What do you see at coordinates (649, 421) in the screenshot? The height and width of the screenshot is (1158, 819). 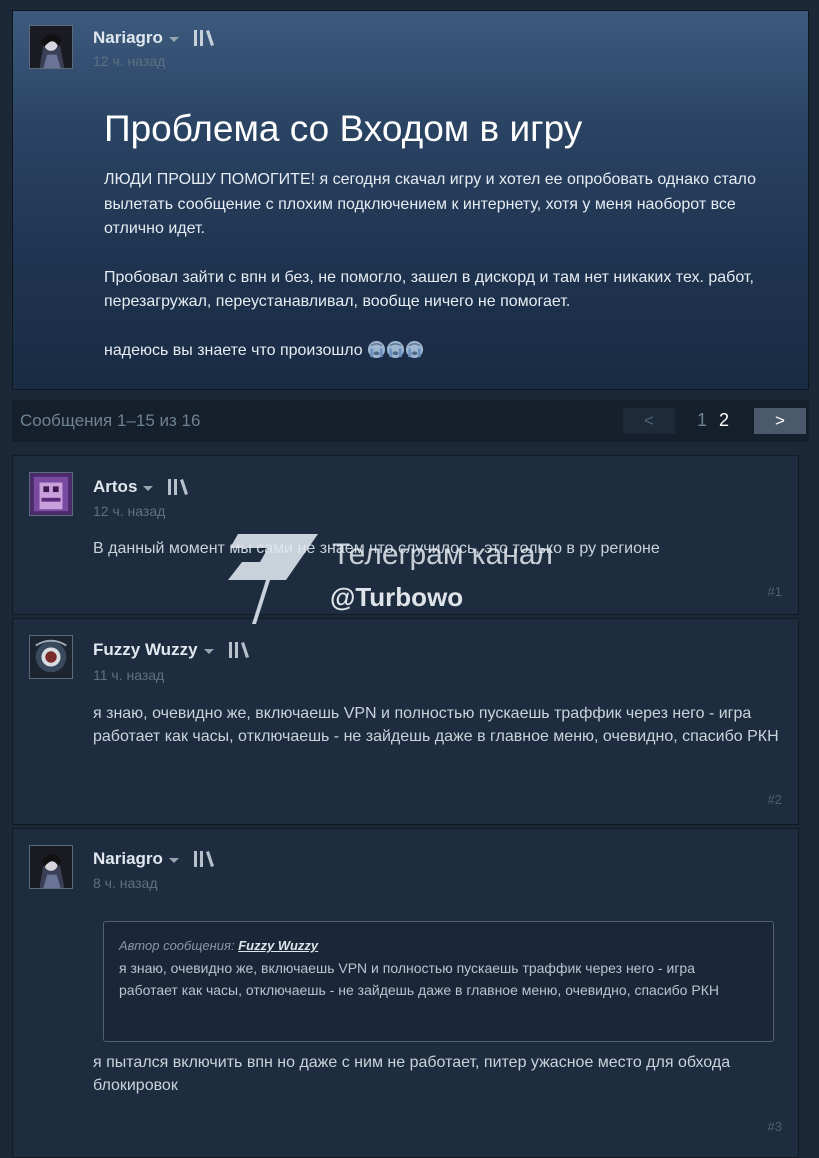 I see `prev-page-button: <` at bounding box center [649, 421].